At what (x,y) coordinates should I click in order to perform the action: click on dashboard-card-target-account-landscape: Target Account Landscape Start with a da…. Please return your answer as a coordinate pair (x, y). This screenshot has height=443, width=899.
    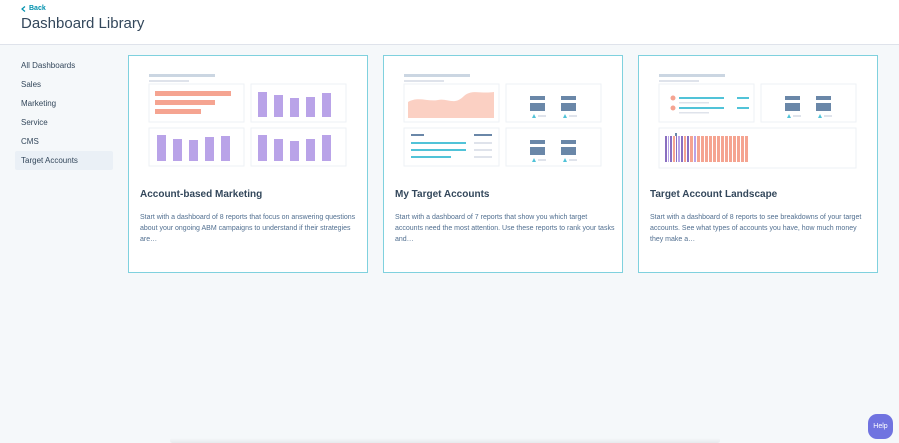
    Looking at the image, I should click on (758, 164).